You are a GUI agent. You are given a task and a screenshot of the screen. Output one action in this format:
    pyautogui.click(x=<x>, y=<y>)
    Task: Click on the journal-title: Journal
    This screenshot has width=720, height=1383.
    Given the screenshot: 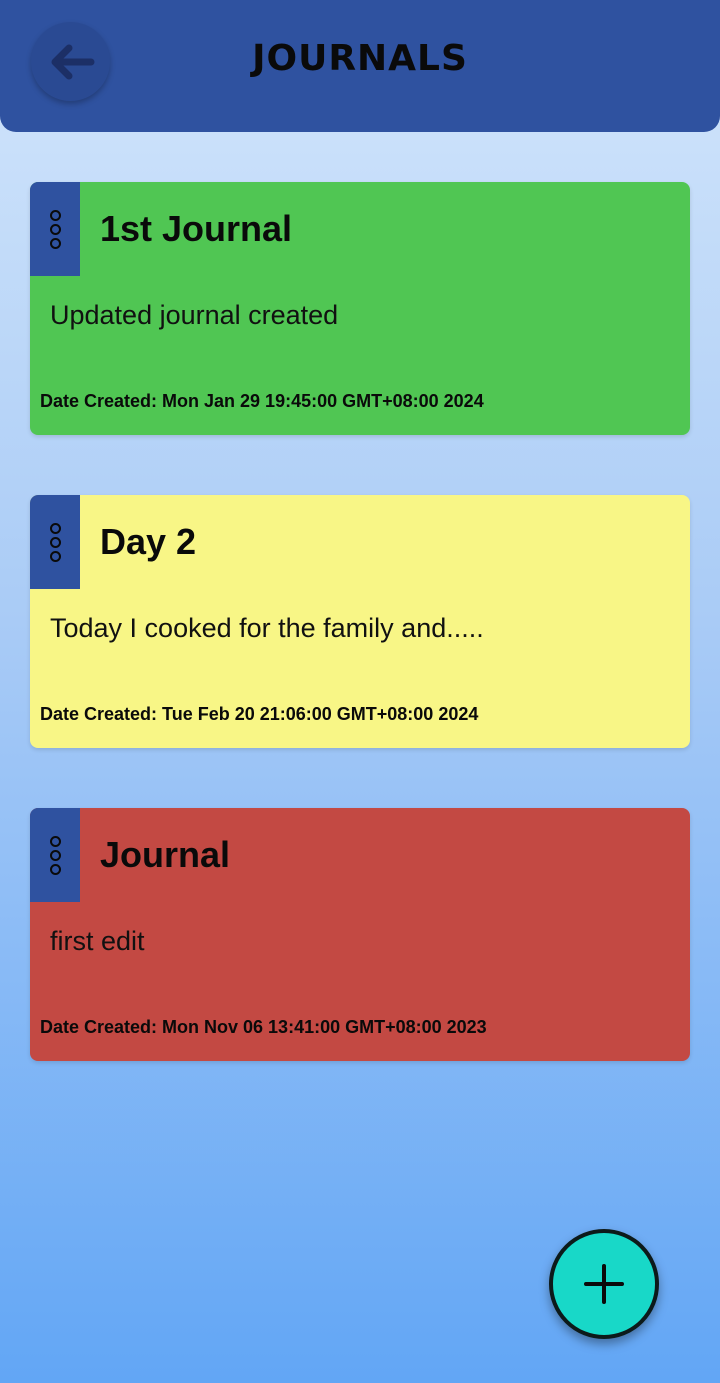 What is the action you would take?
    pyautogui.click(x=165, y=854)
    